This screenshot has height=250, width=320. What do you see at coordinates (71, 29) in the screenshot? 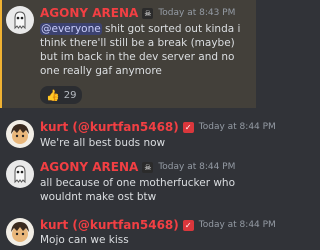
I see `everyone-mention: @everyone` at bounding box center [71, 29].